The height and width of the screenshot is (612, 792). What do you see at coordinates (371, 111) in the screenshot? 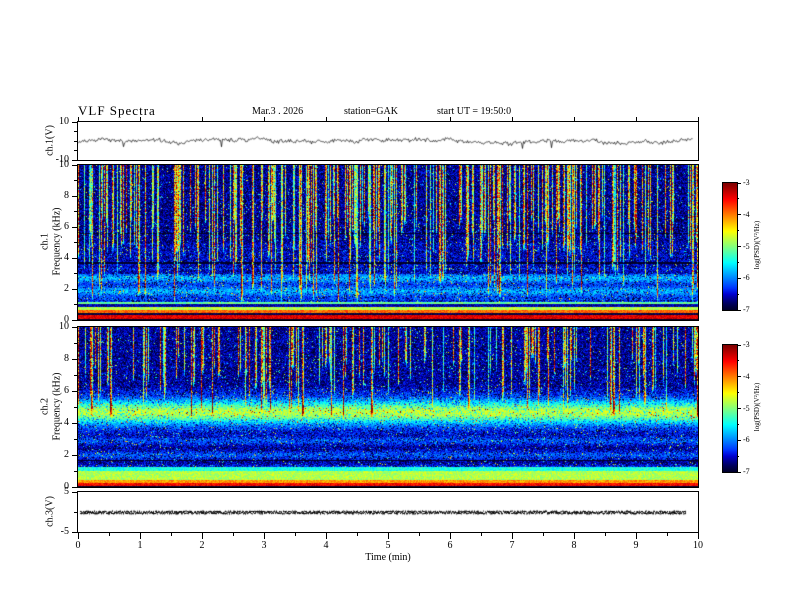
I see `station-label: station=GAK` at bounding box center [371, 111].